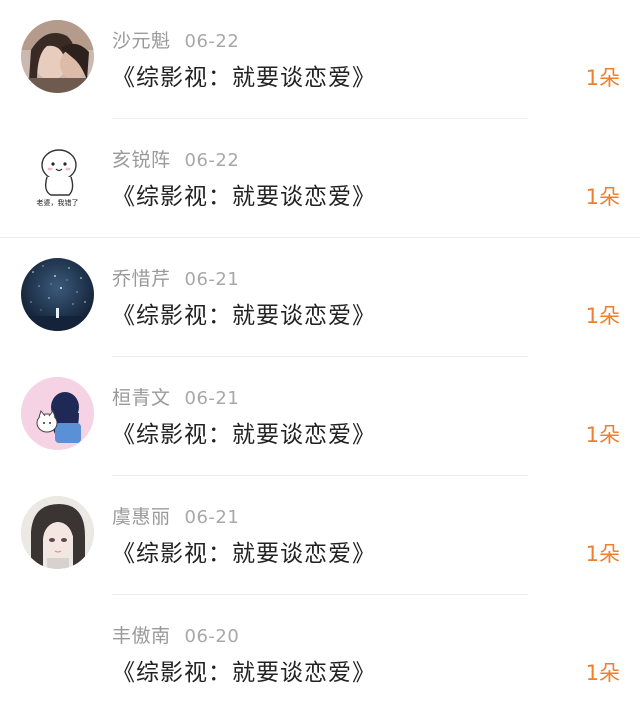 The image size is (640, 706). I want to click on item-date: 06-20, so click(212, 636).